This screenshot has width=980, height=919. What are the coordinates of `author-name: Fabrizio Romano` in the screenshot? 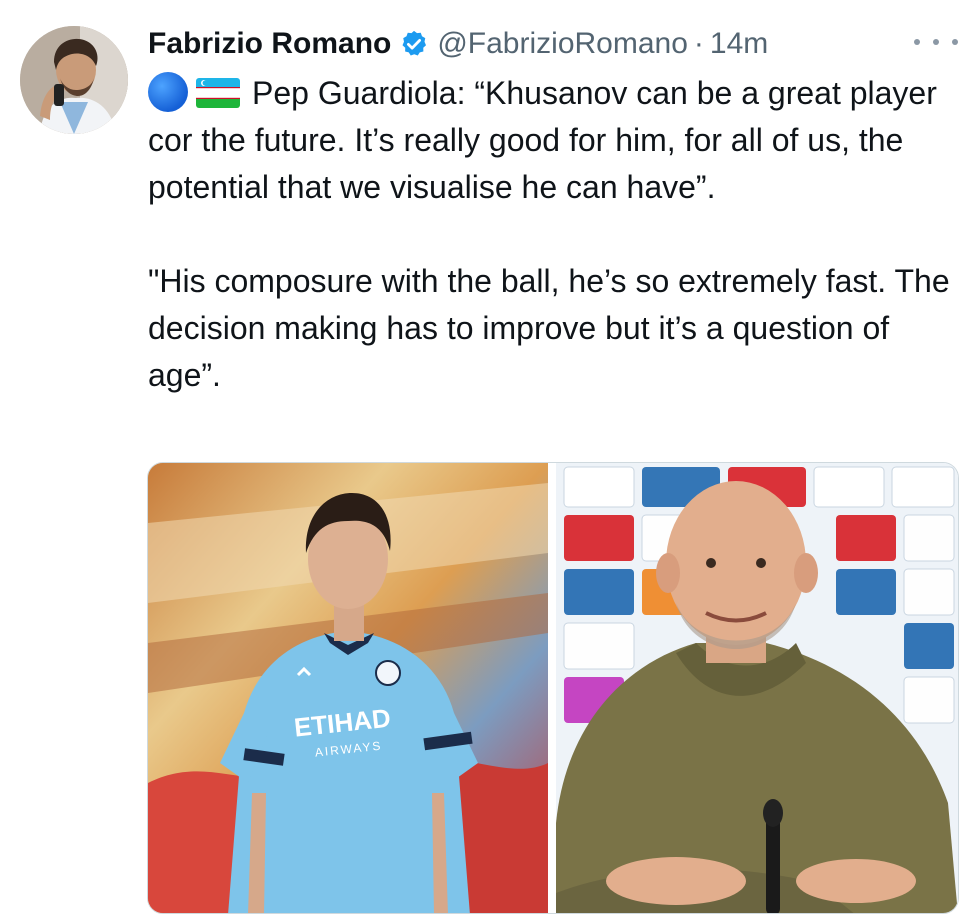 It's located at (269, 44).